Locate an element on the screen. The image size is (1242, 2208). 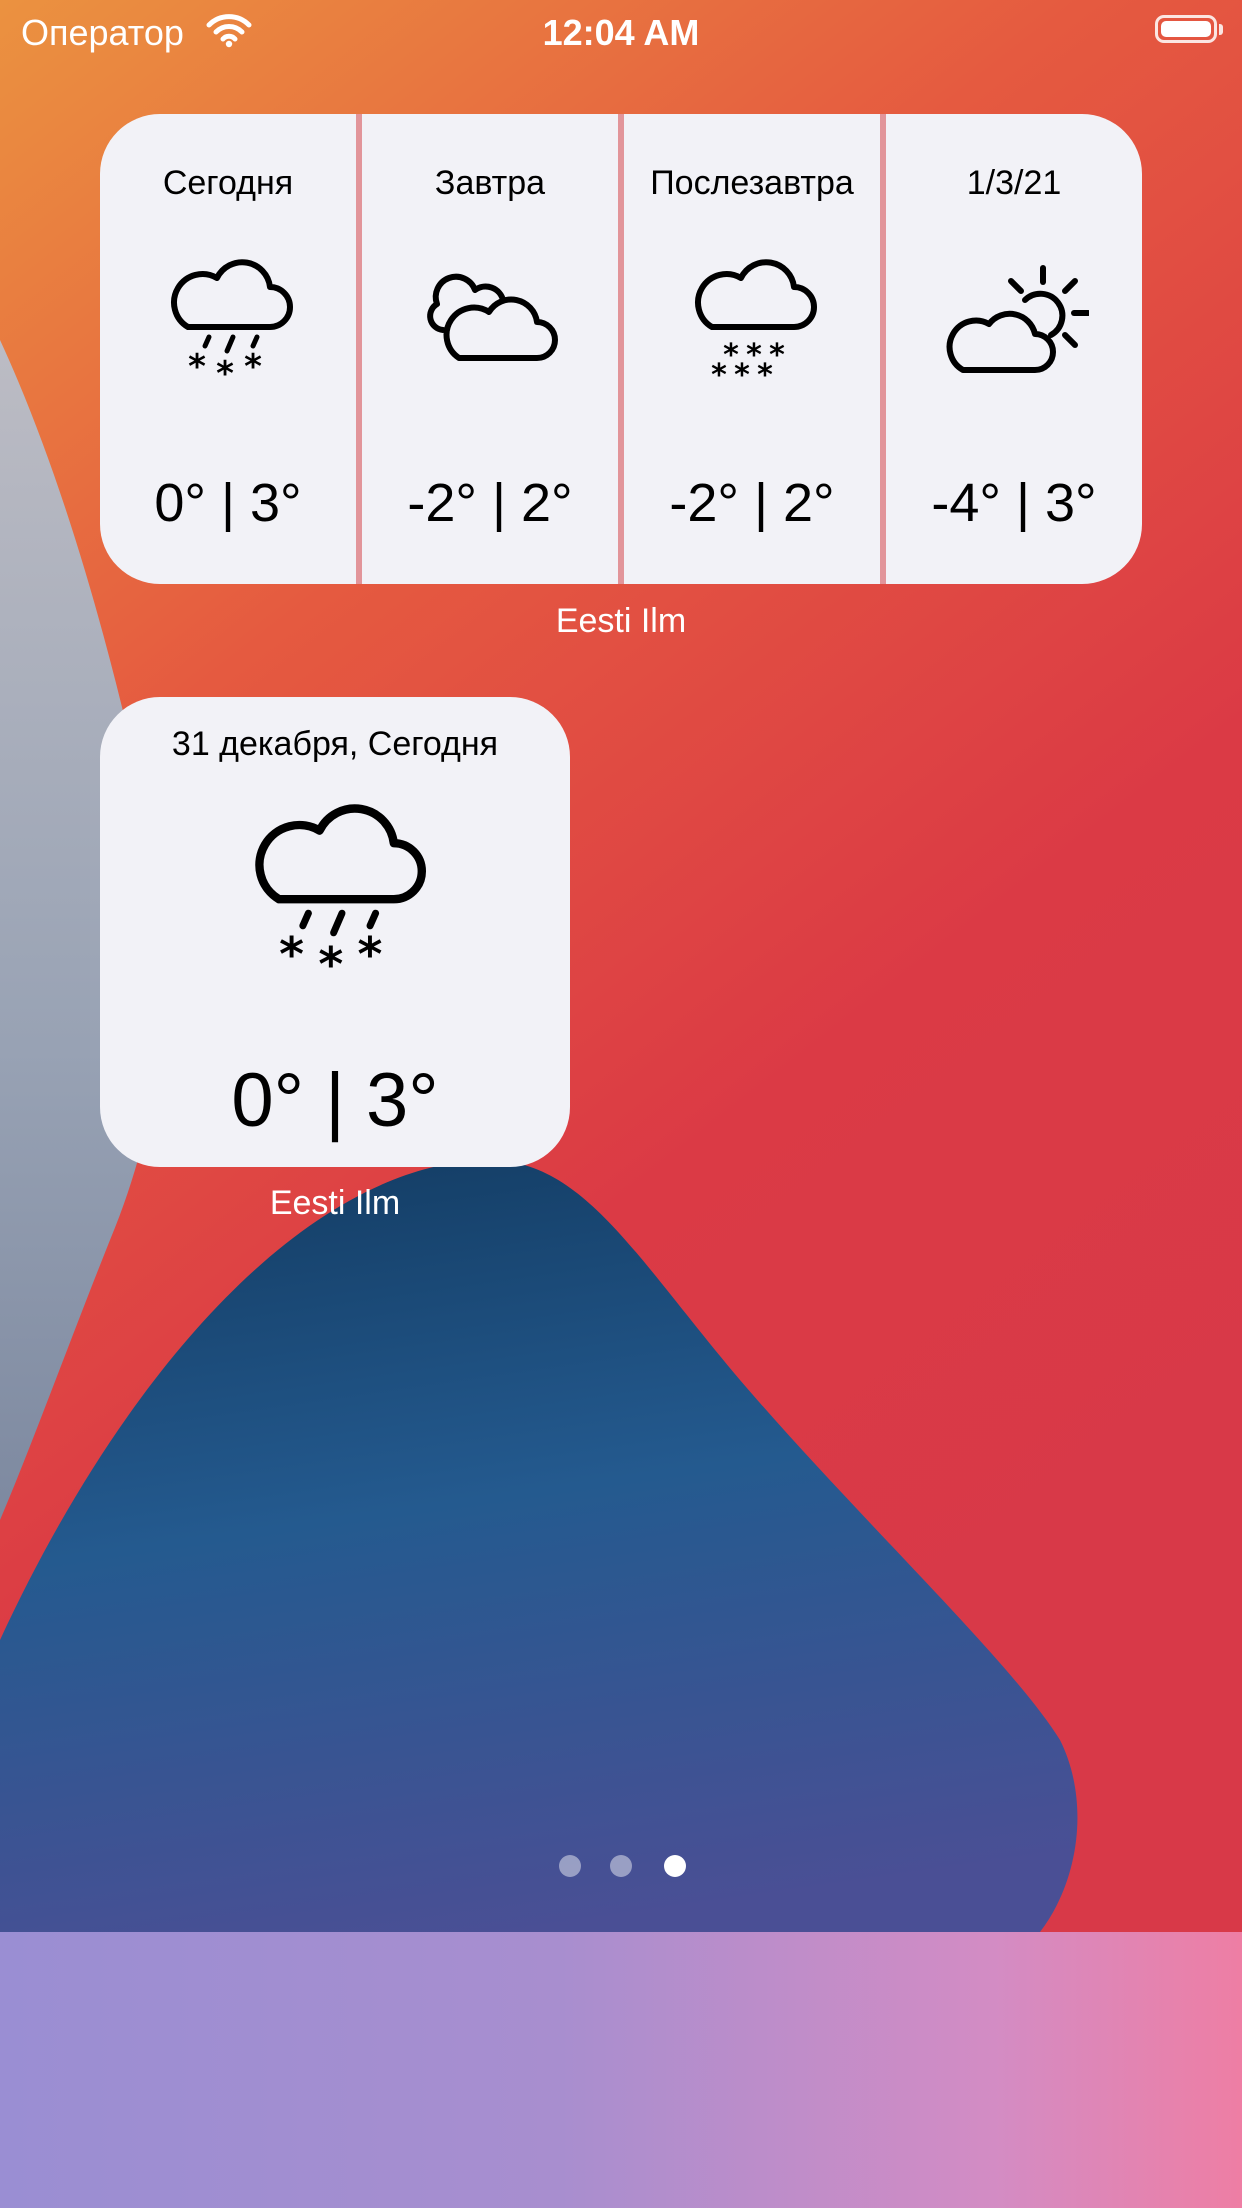
status-bar: Оператор 12:04 AM is located at coordinates (621, 32).